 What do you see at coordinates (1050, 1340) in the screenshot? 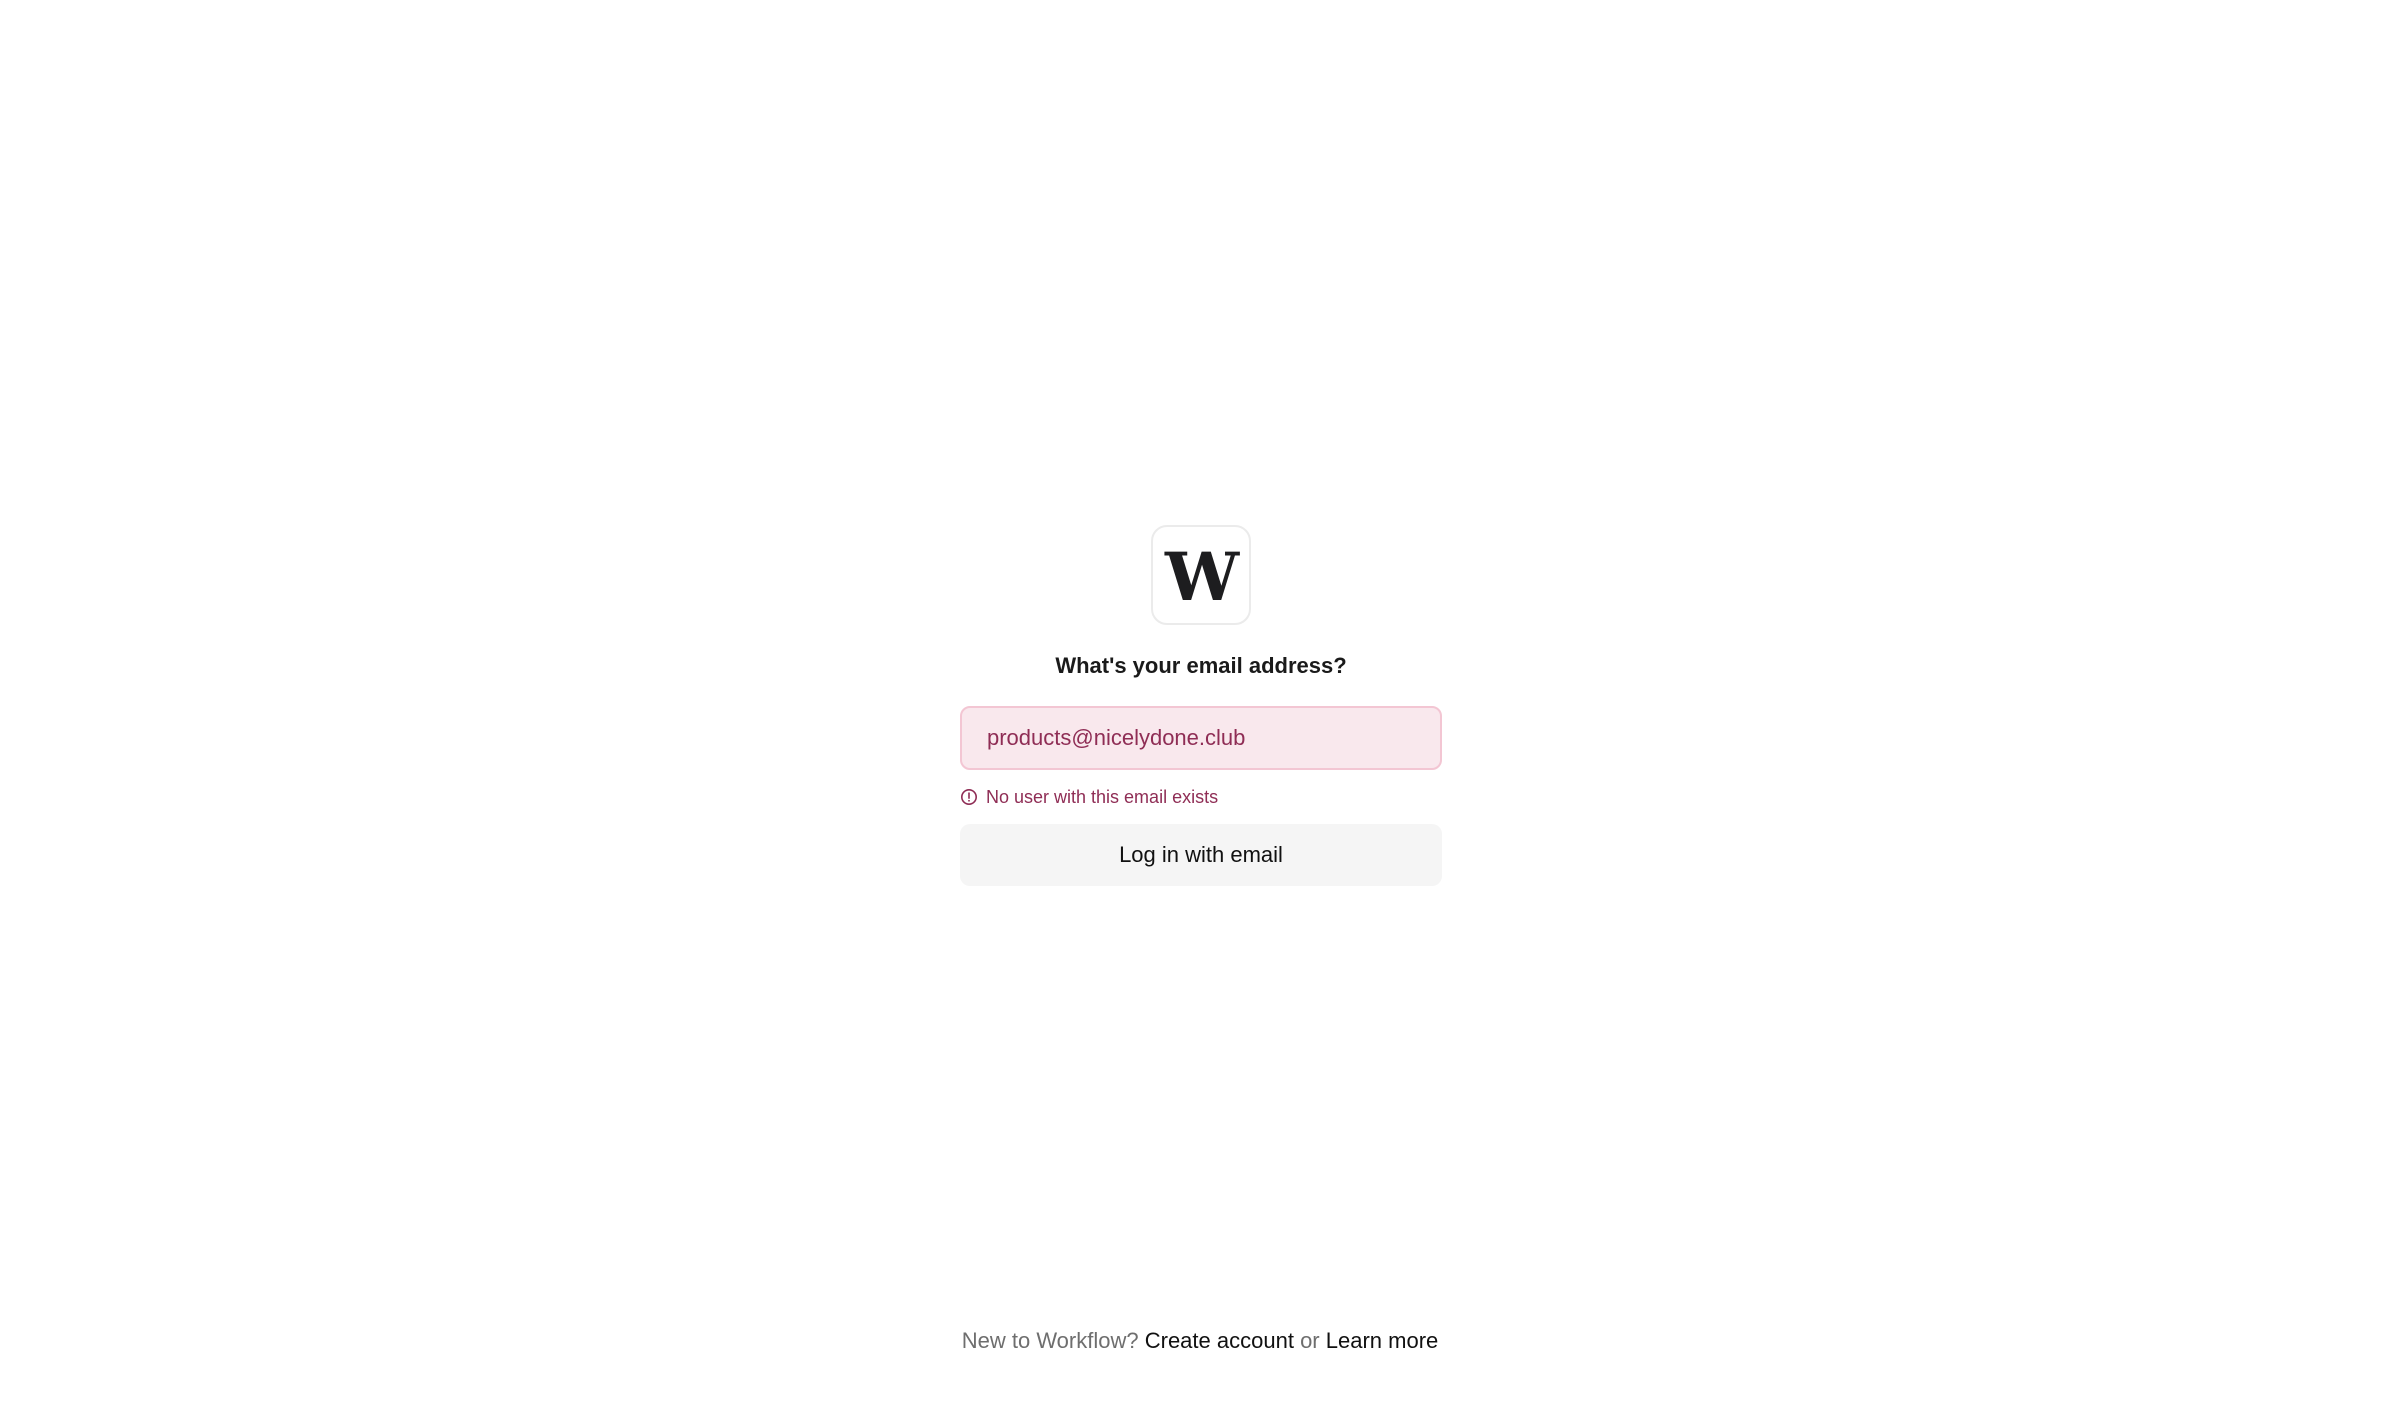
I see `footer-prompt: New to Workflow?` at bounding box center [1050, 1340].